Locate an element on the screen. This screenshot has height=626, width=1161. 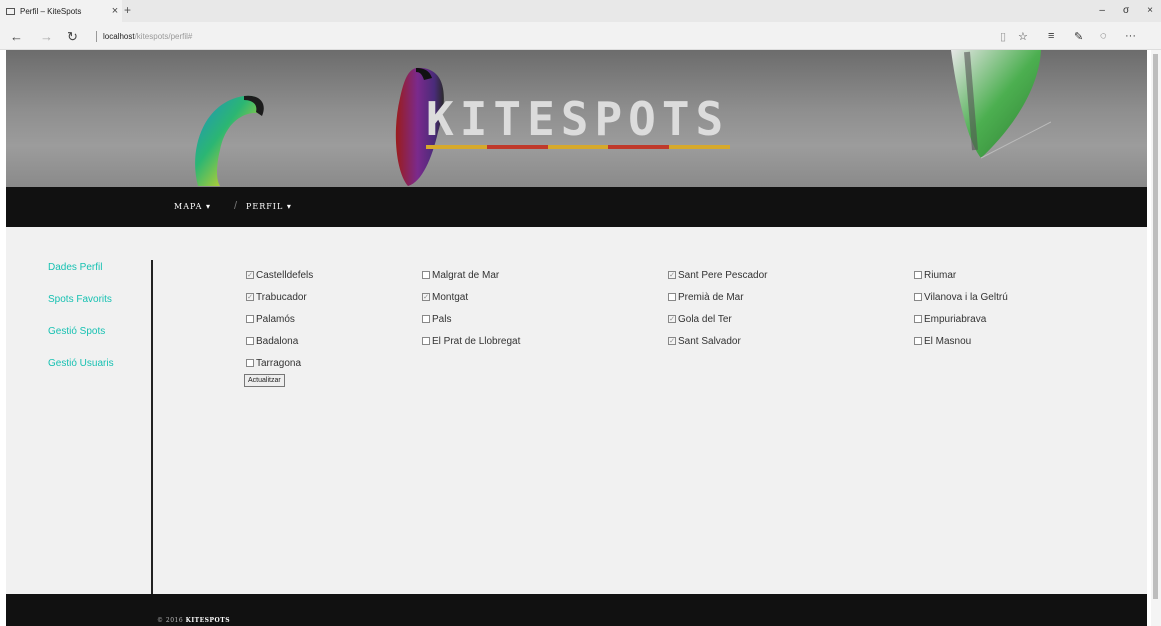
browser-tab: Perfil – KiteSpots × is located at coordinates (61, 11).